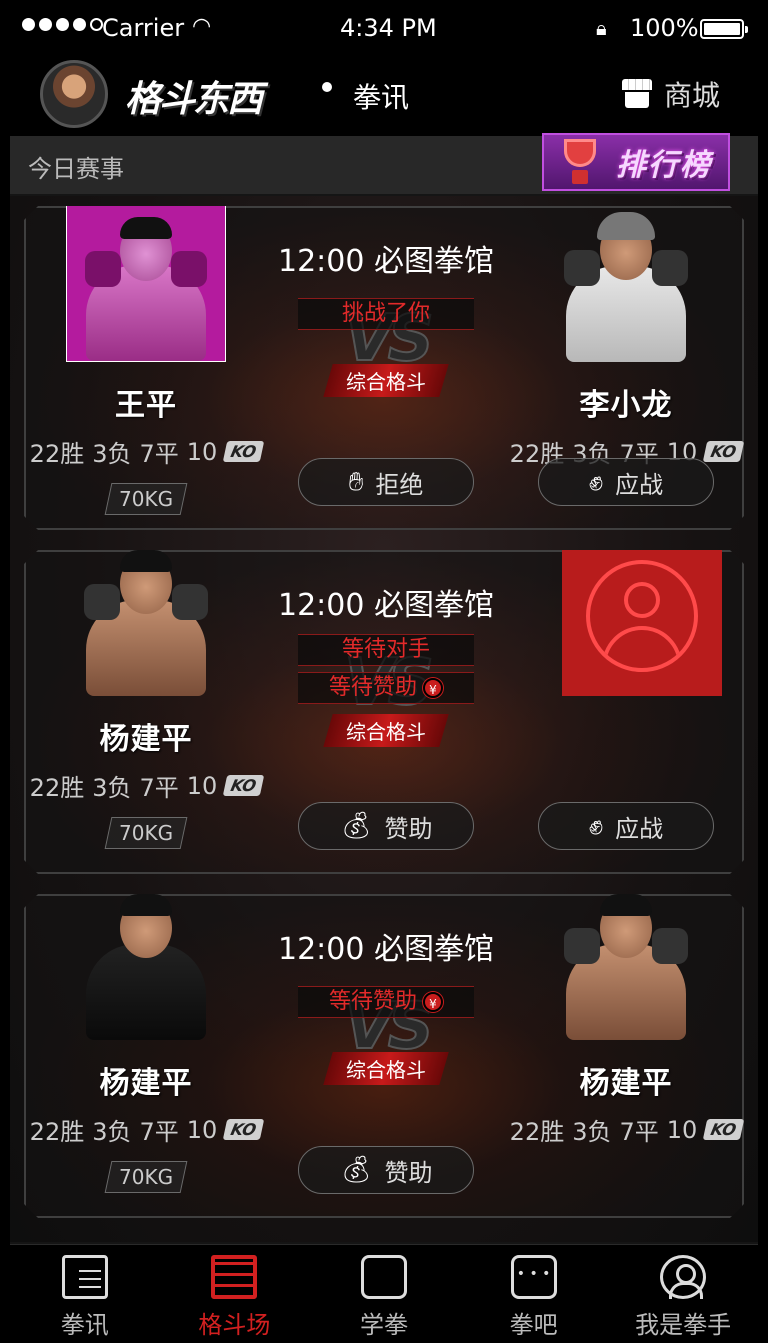  I want to click on tab-label: 学拳, so click(383, 1325).